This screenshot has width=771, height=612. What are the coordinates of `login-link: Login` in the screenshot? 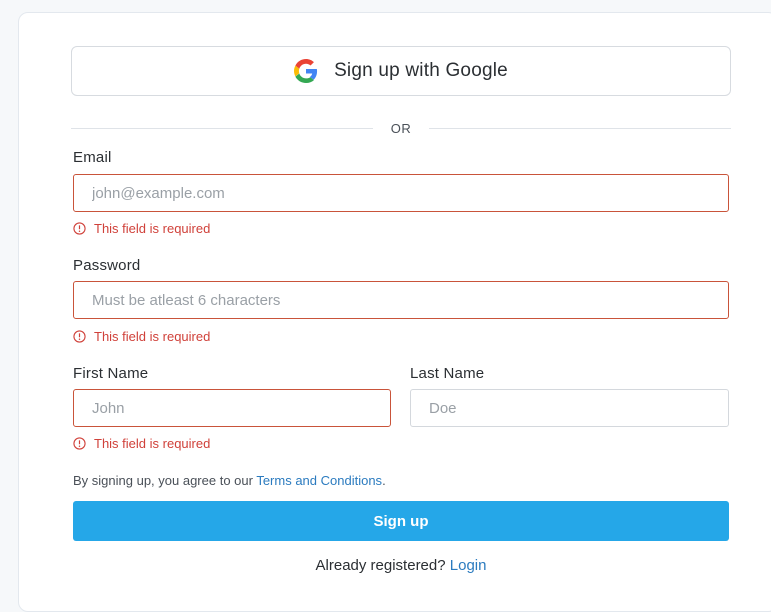 It's located at (468, 565).